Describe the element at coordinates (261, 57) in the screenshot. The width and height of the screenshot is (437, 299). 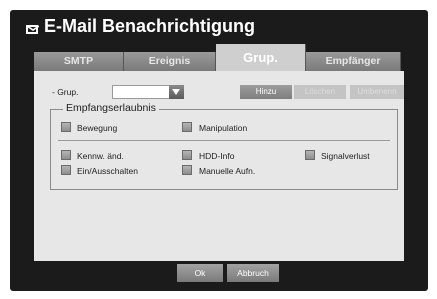
I see `tab-grup: Grup.` at that location.